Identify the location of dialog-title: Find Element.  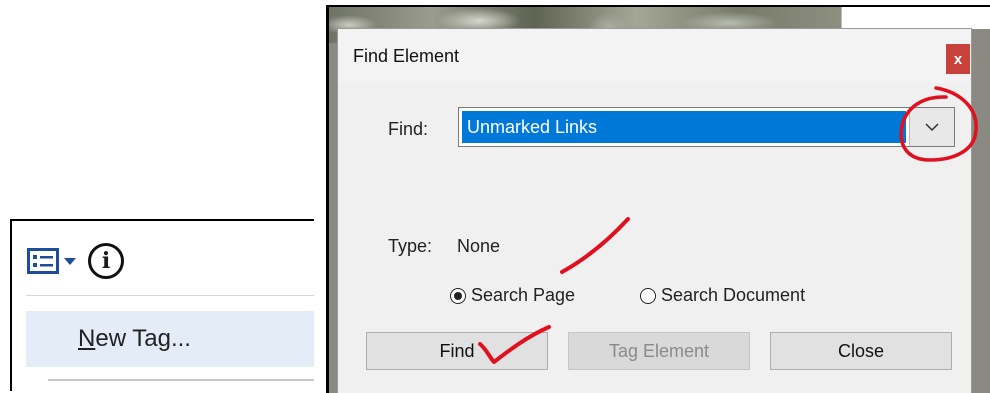
(406, 56).